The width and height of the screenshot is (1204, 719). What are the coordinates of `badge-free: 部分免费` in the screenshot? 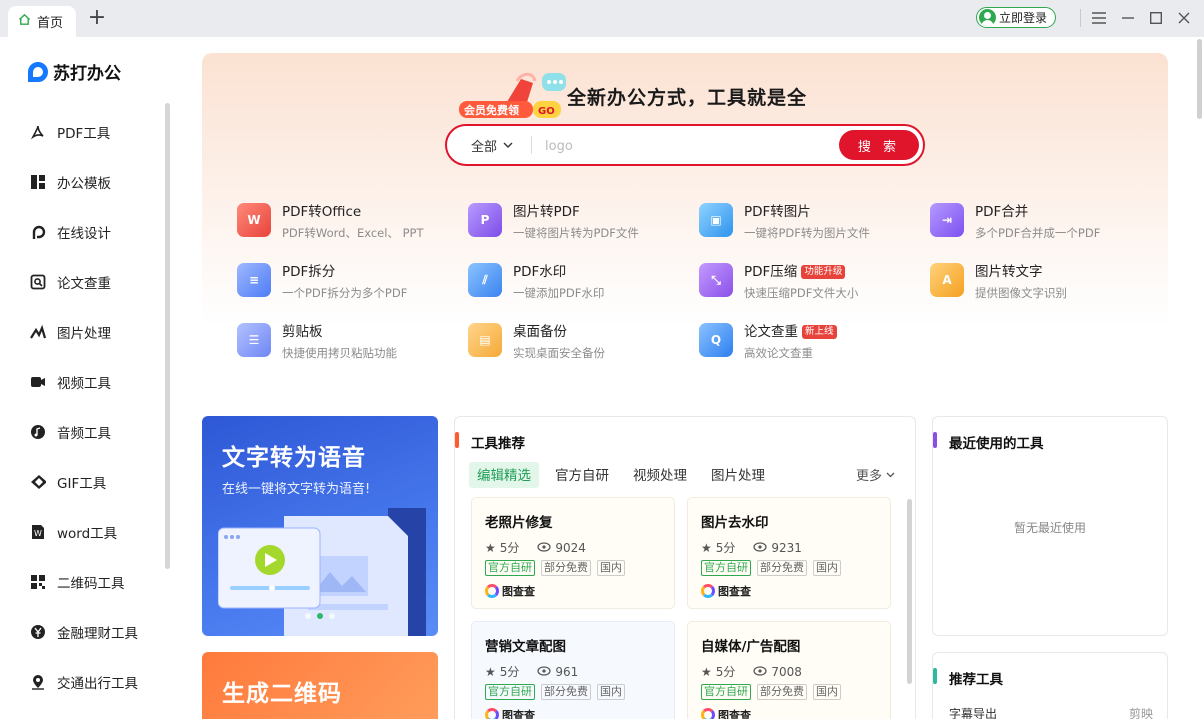 It's located at (782, 568).